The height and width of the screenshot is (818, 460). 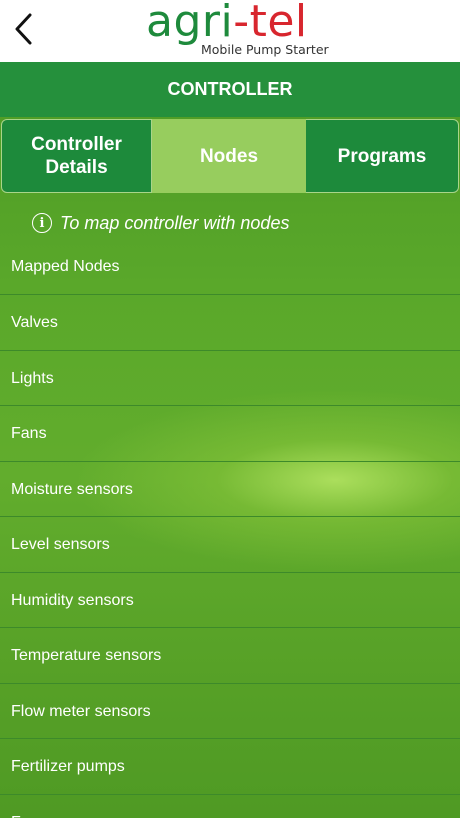 What do you see at coordinates (230, 600) in the screenshot?
I see `list-item-humidity-sensors: Humidity sensors` at bounding box center [230, 600].